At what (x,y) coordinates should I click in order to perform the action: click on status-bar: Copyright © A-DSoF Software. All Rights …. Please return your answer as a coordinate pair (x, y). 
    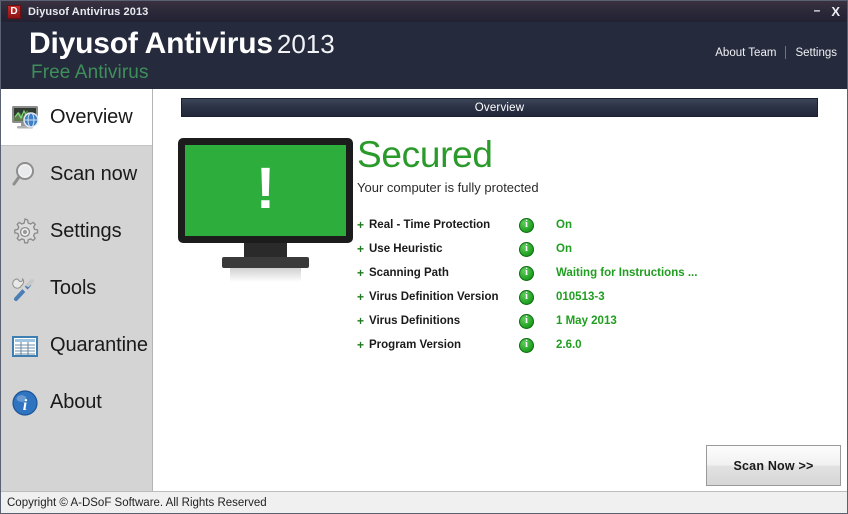
    Looking at the image, I should click on (424, 502).